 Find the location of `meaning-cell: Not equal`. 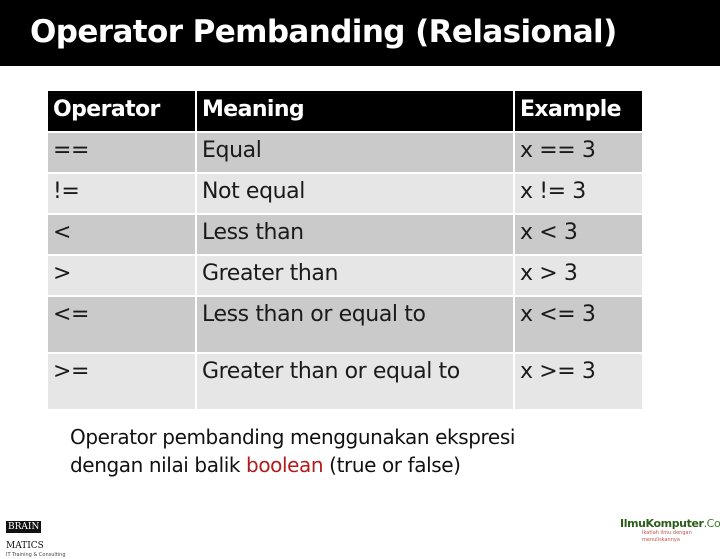

meaning-cell: Not equal is located at coordinates (355, 193).